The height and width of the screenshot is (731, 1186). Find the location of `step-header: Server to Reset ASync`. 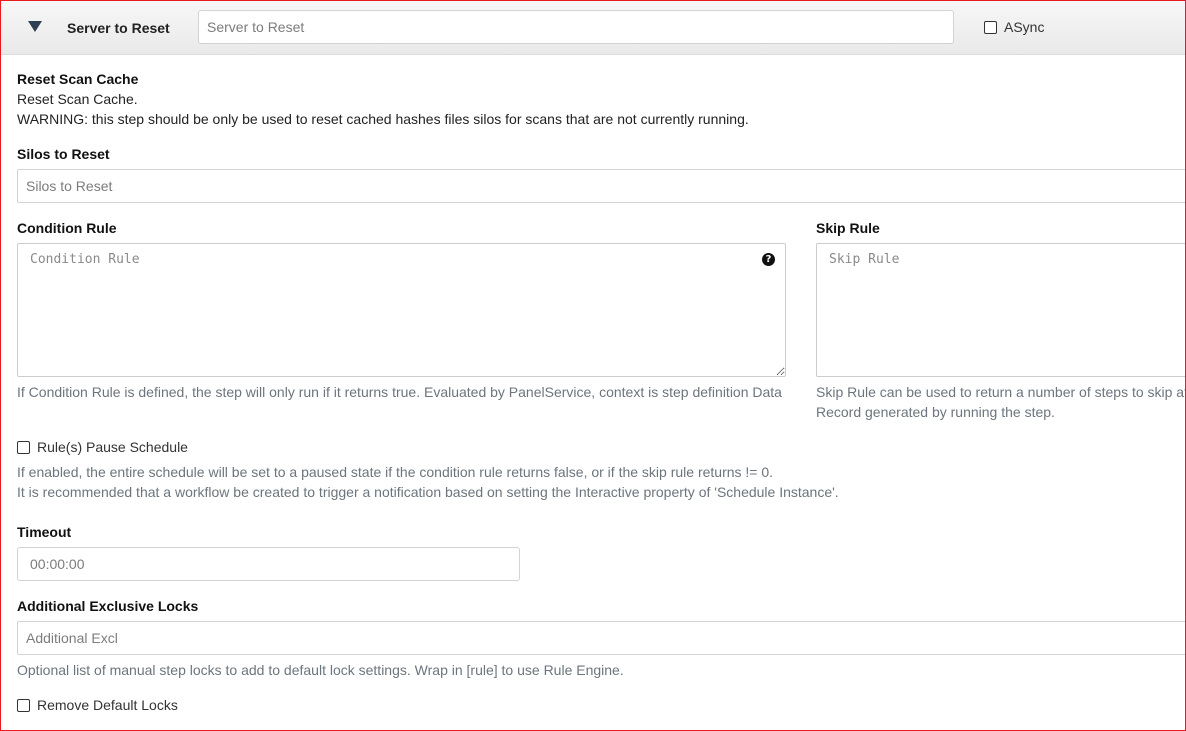

step-header: Server to Reset ASync is located at coordinates (593, 28).